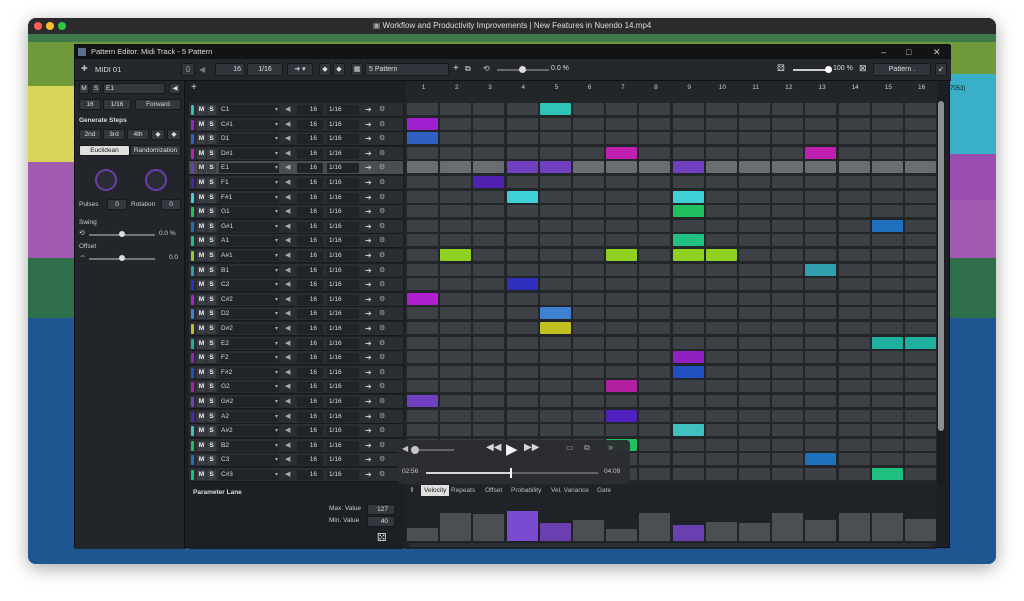 Image resolution: width=1024 pixels, height=601 pixels. Describe the element at coordinates (296, 343) in the screenshot. I see `track-row: M S E2 ▾ ◀ 16 1/16 ➔ ⚙` at that location.